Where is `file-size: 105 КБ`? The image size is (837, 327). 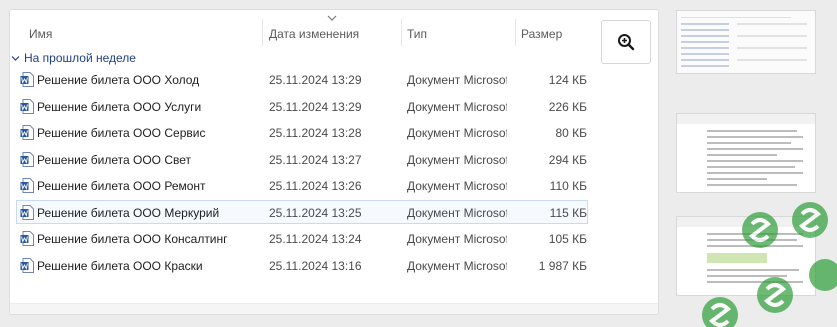
file-size: 105 КБ is located at coordinates (567, 239).